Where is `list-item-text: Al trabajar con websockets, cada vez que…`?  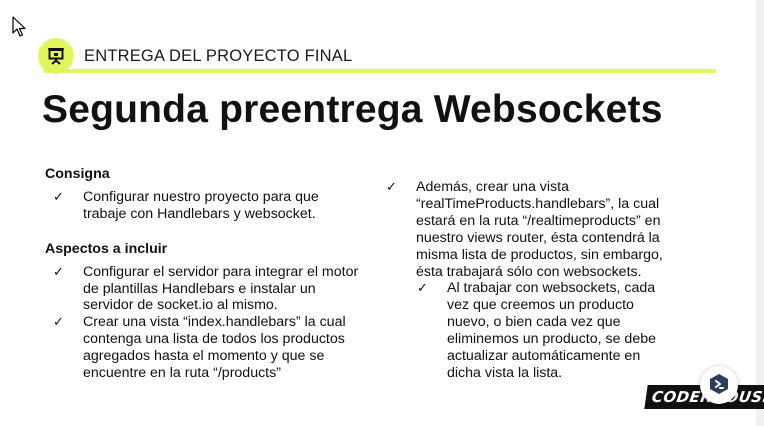 list-item-text: Al trabajar con websockets, cada vez que… is located at coordinates (551, 330).